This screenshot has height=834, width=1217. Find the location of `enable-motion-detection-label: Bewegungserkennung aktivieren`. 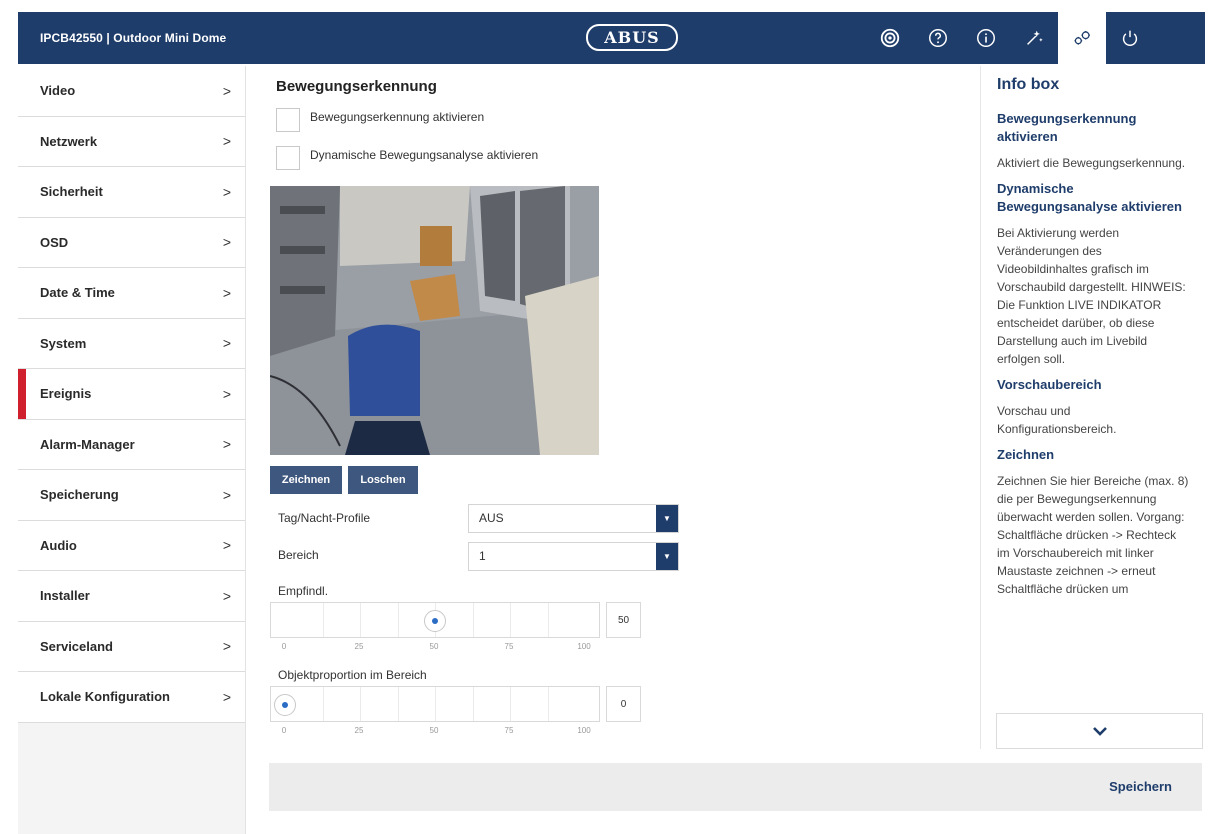

enable-motion-detection-label: Bewegungserkennung aktivieren is located at coordinates (397, 117).